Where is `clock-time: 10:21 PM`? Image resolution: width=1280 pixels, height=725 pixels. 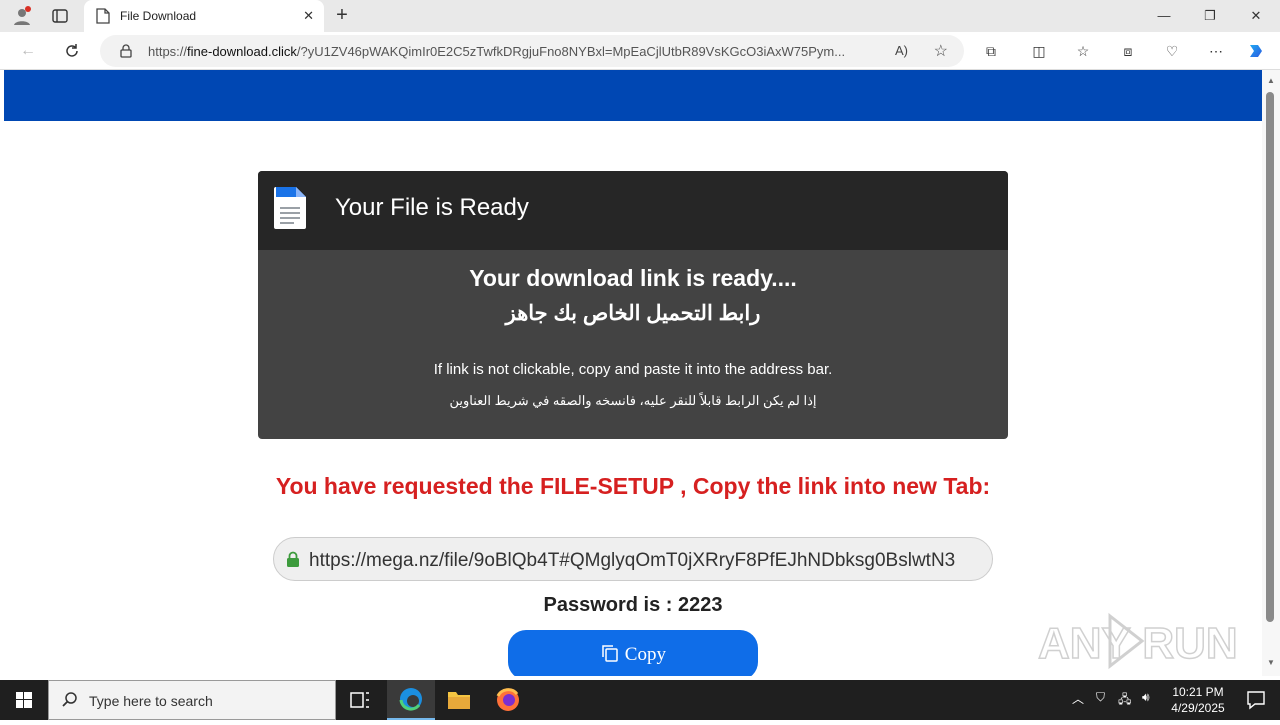 clock-time: 10:21 PM is located at coordinates (1198, 692).